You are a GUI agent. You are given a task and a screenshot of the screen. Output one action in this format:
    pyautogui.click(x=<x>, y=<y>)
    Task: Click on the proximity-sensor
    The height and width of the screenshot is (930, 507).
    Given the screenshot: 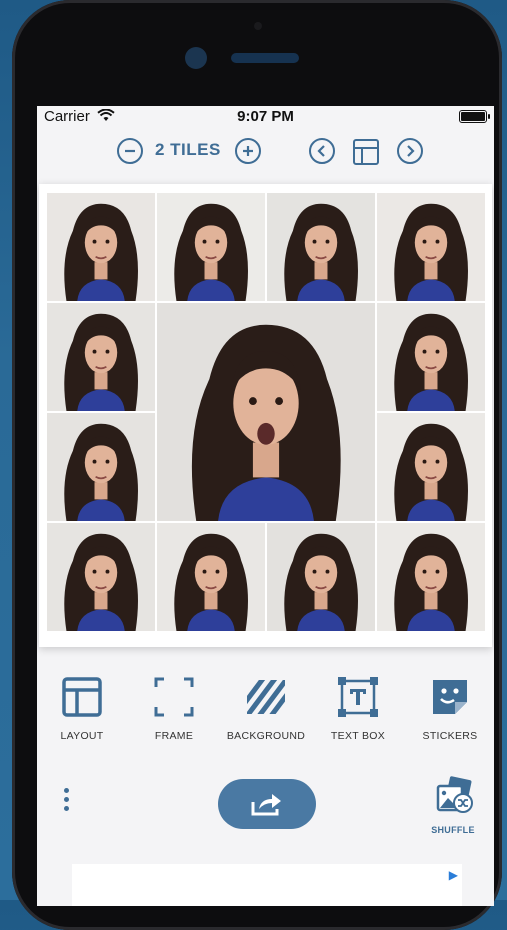 What is the action you would take?
    pyautogui.click(x=258, y=26)
    